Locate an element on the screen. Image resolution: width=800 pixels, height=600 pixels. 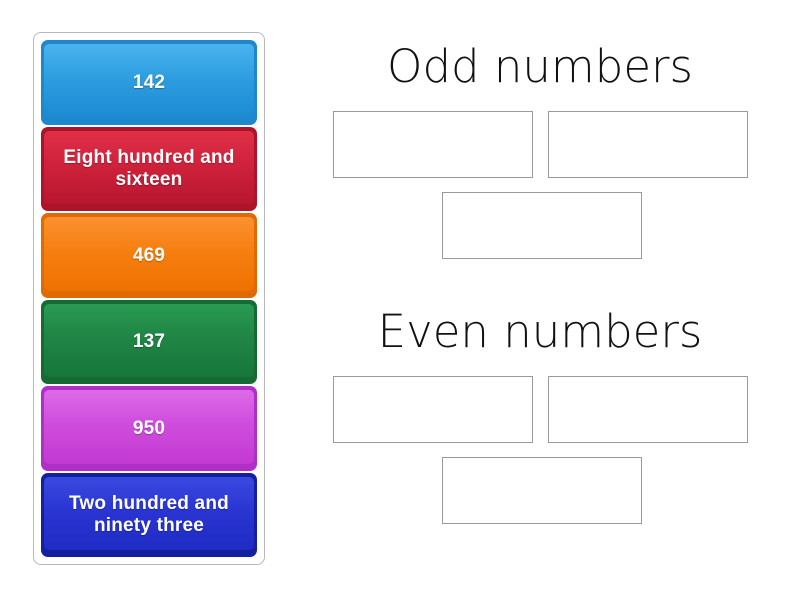
draggable-card: 137 is located at coordinates (149, 341).